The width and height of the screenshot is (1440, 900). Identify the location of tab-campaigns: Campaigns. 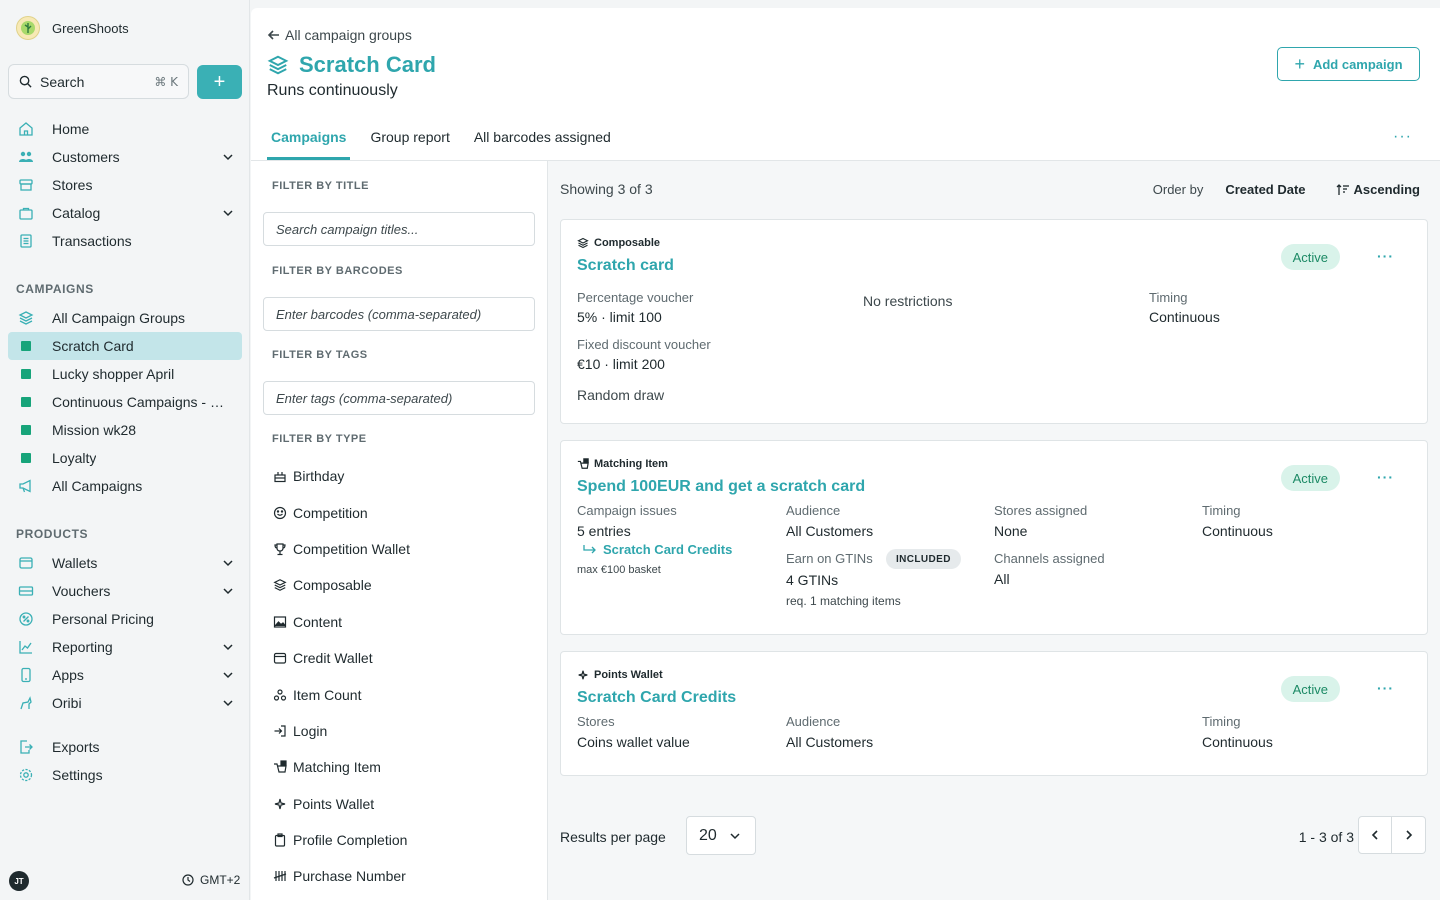
(309, 141).